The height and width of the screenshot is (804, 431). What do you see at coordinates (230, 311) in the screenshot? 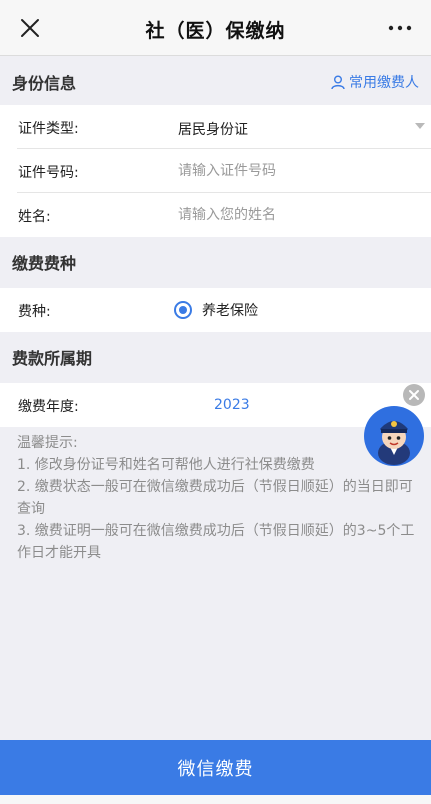
I see `pension-insurance-label: 养老保险` at bounding box center [230, 311].